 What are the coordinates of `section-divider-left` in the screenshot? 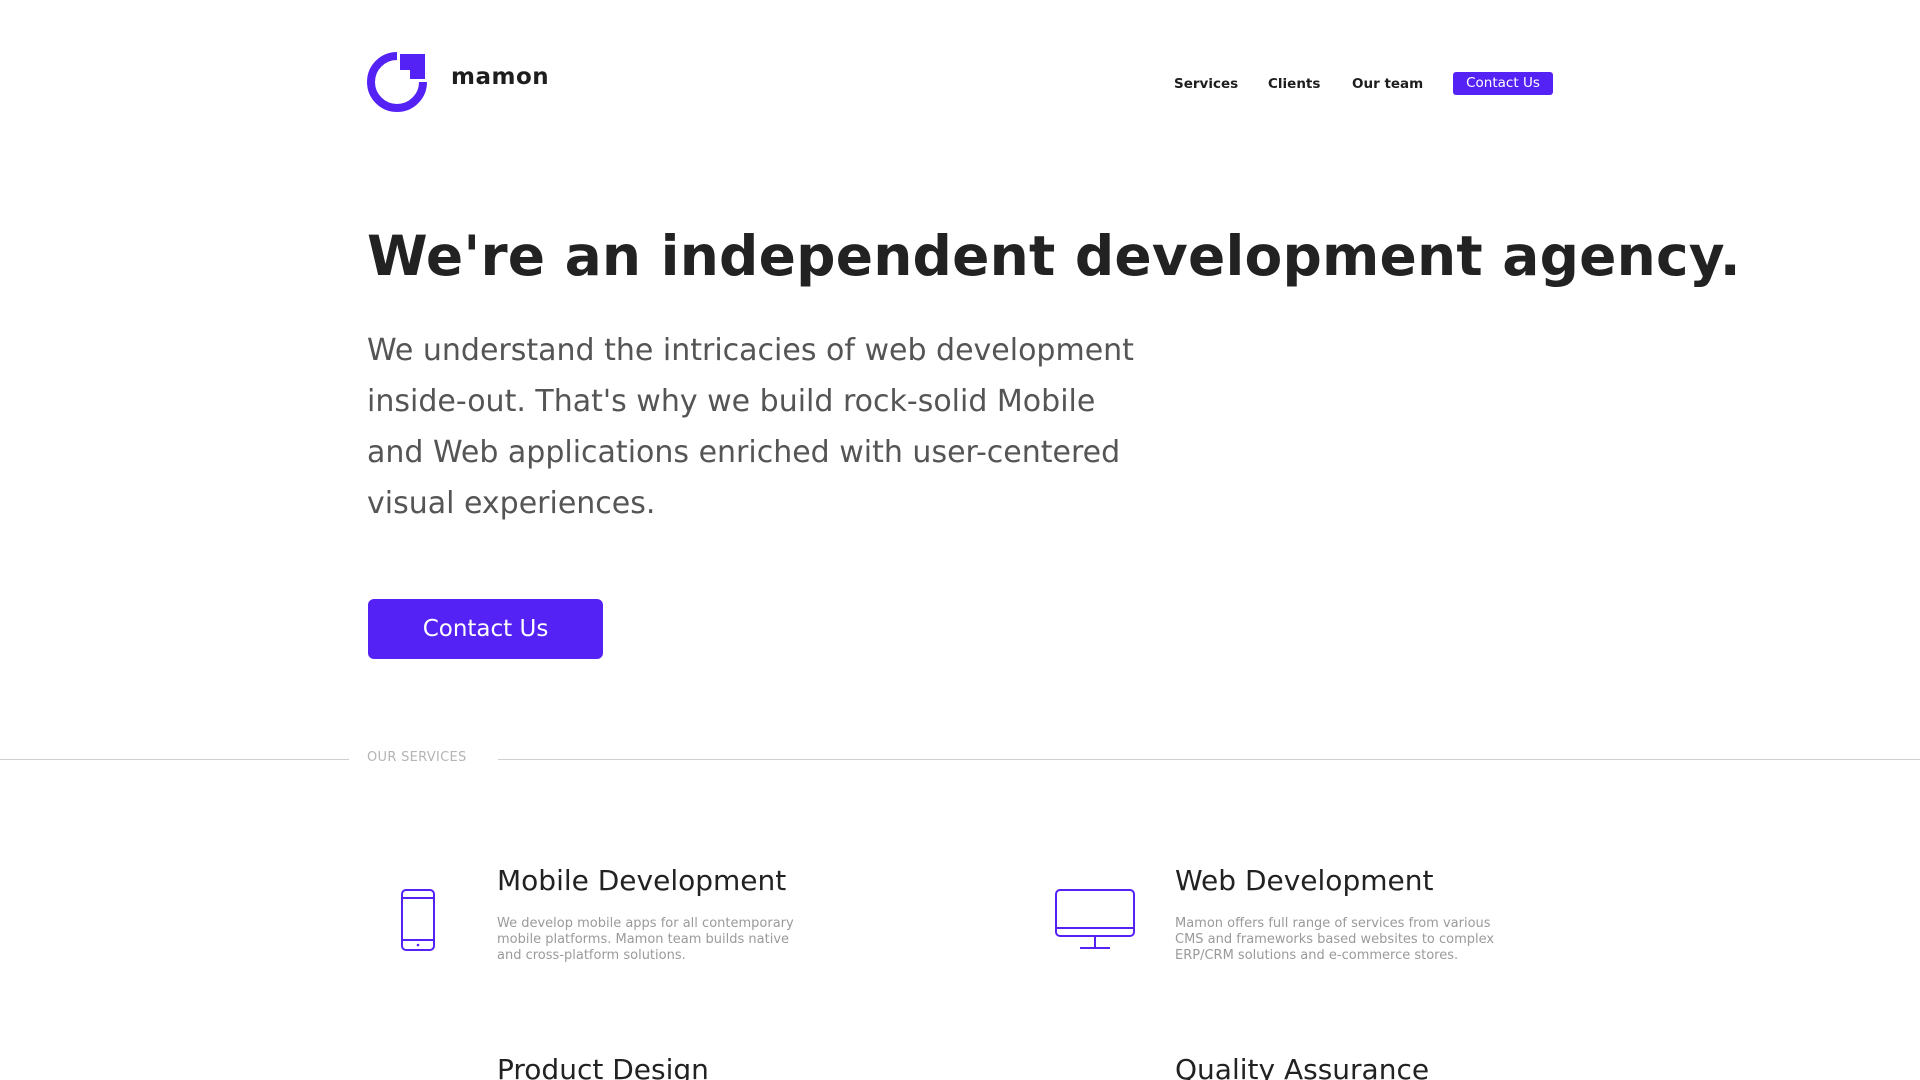 It's located at (174, 759).